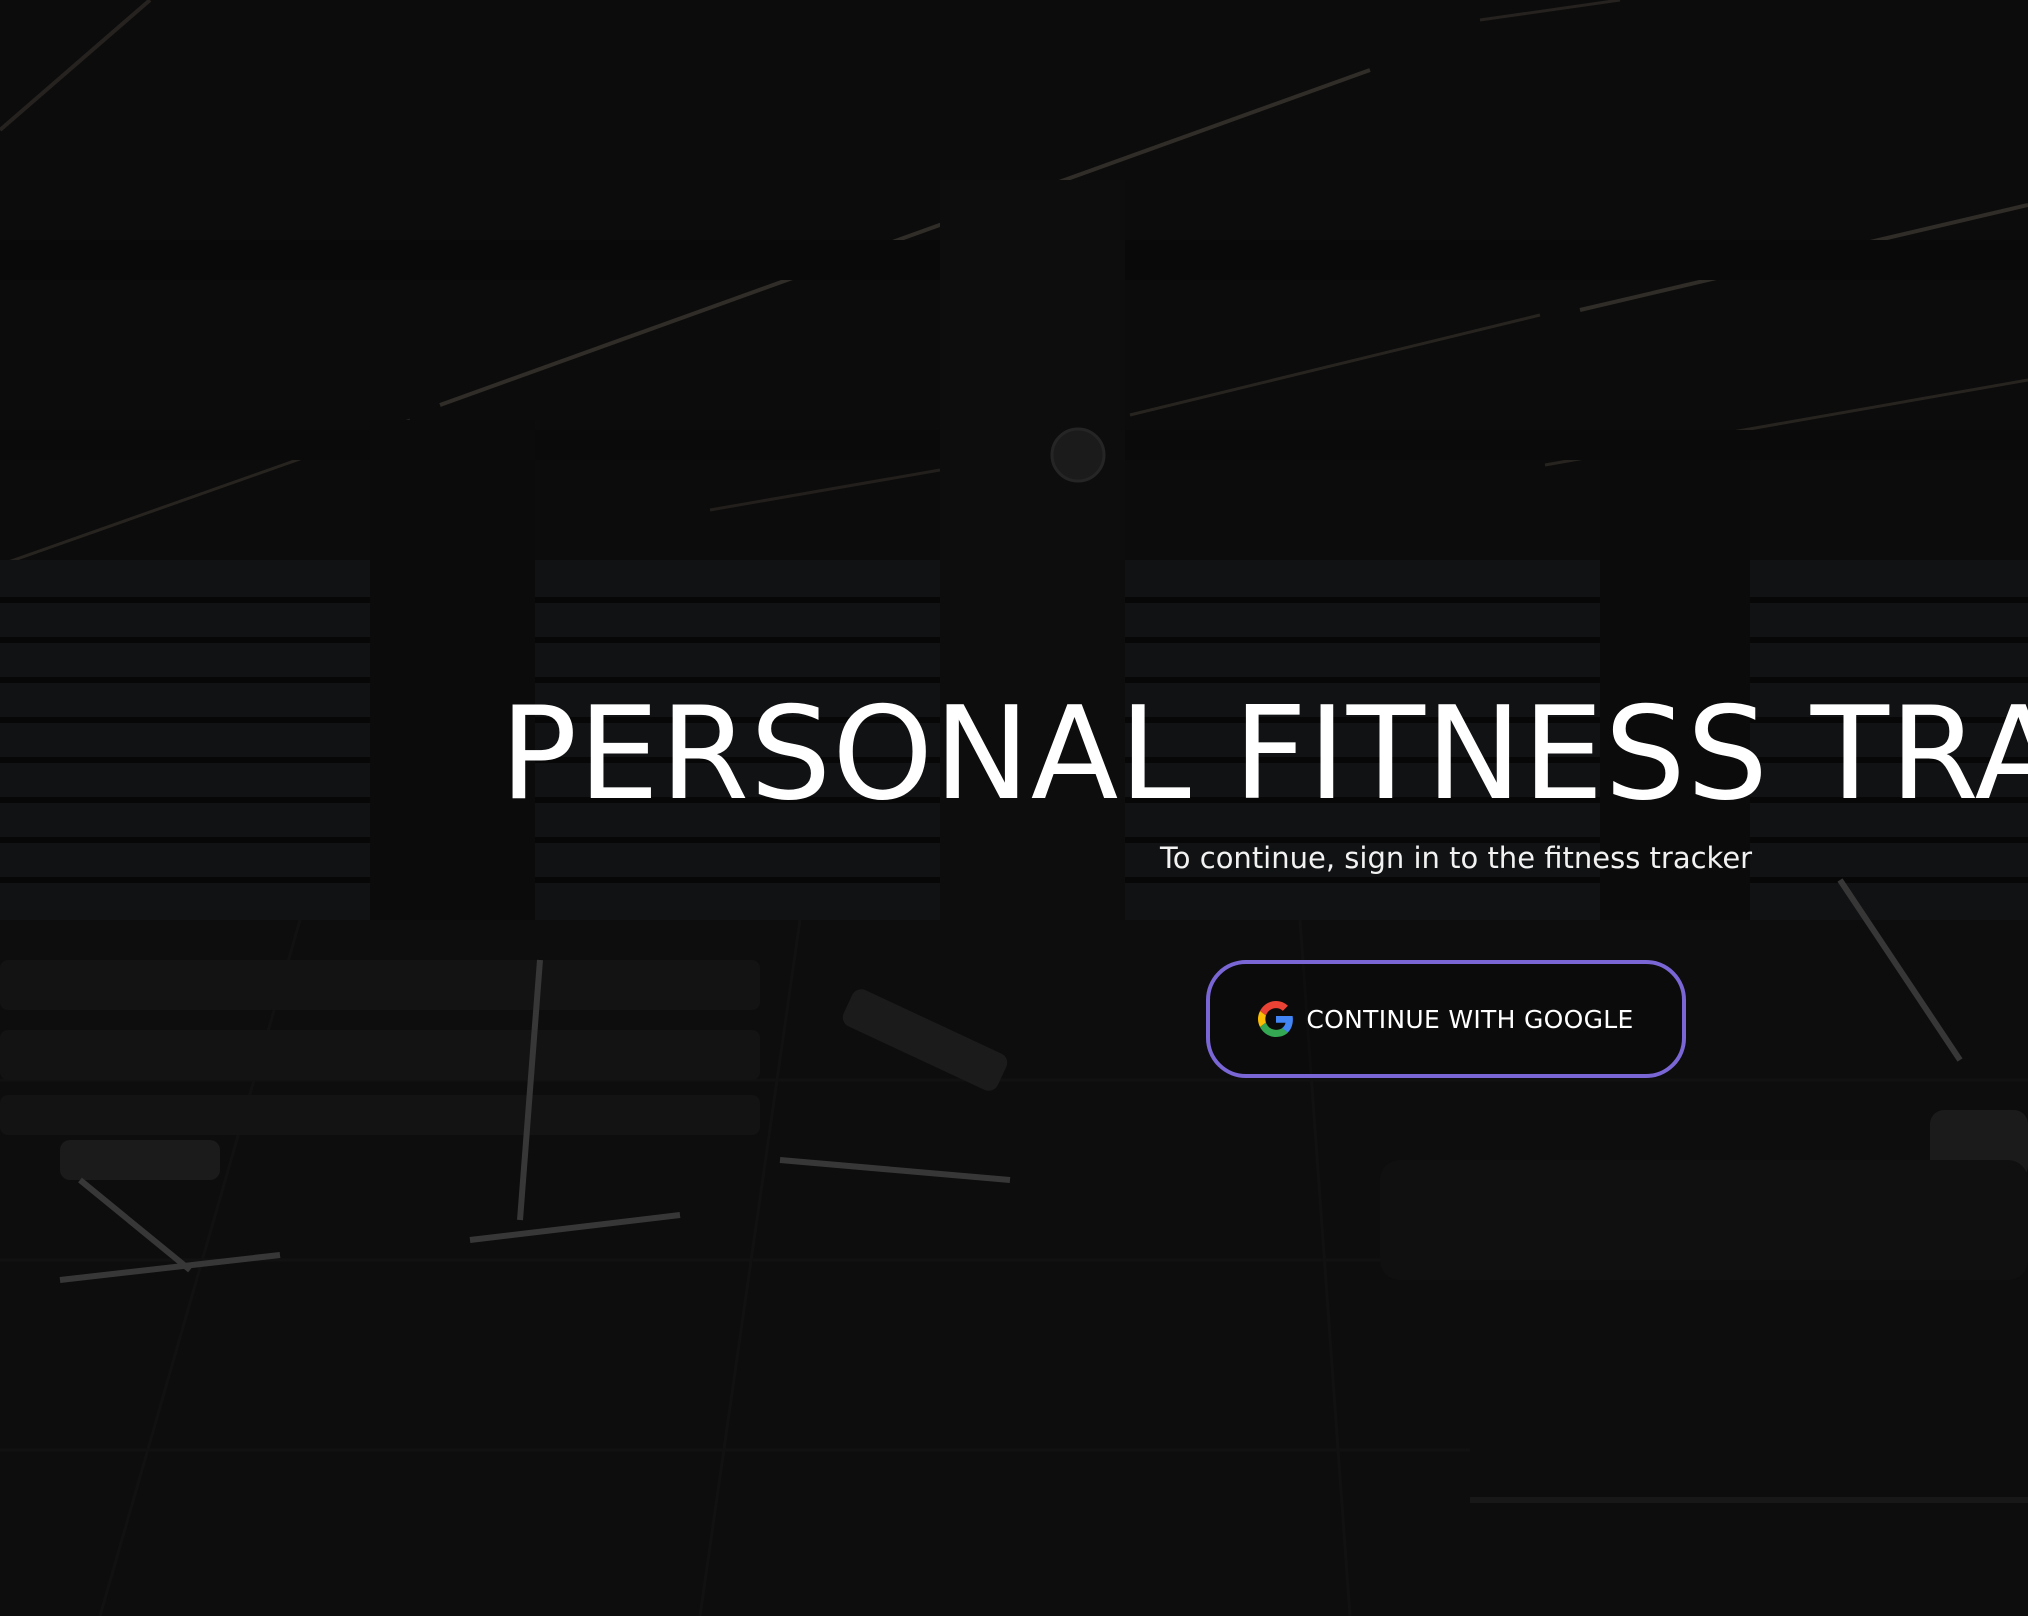 This screenshot has height=1616, width=2028. I want to click on google-button-label: CONTINUE WITH GOOGLE, so click(1470, 1019).